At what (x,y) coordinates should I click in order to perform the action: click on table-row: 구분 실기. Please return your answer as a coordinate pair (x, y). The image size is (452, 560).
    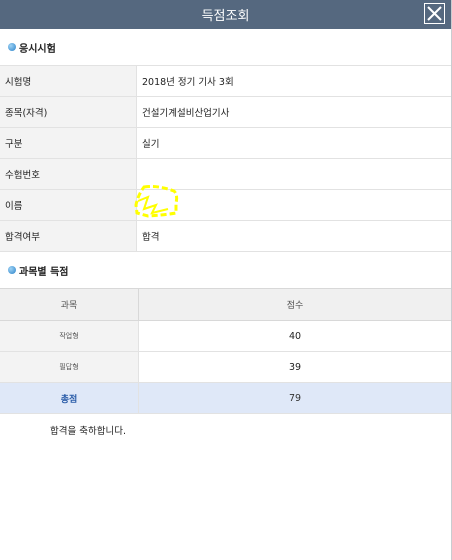
    Looking at the image, I should click on (225, 143).